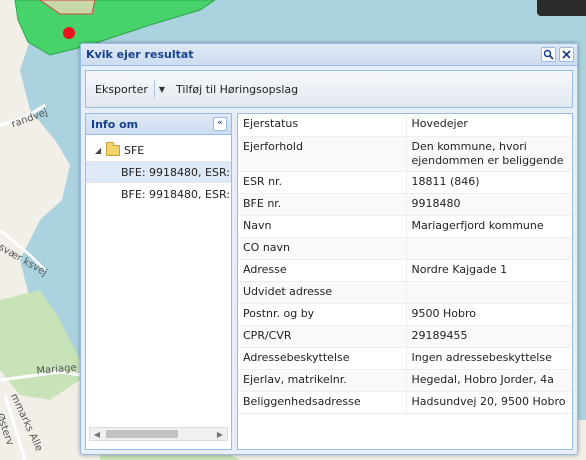  I want to click on property-row: Adresse Nordre Kajgade 1, so click(405, 270).